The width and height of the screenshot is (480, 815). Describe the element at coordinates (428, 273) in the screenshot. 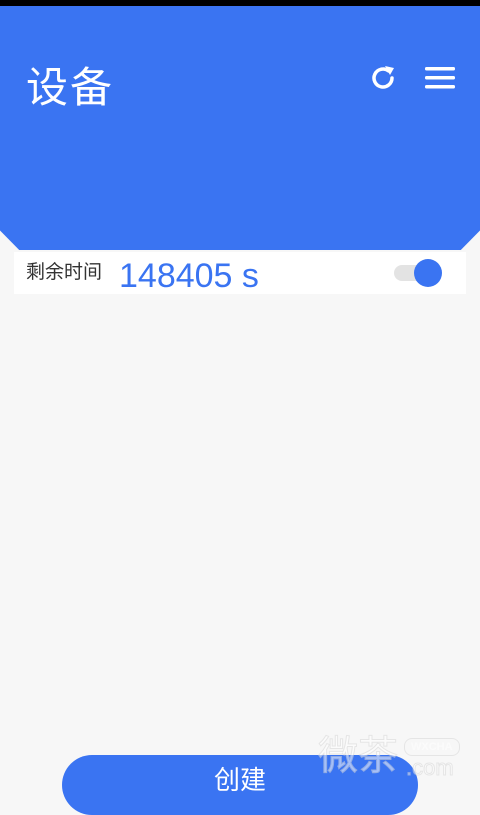

I see `toggle-thumb` at that location.